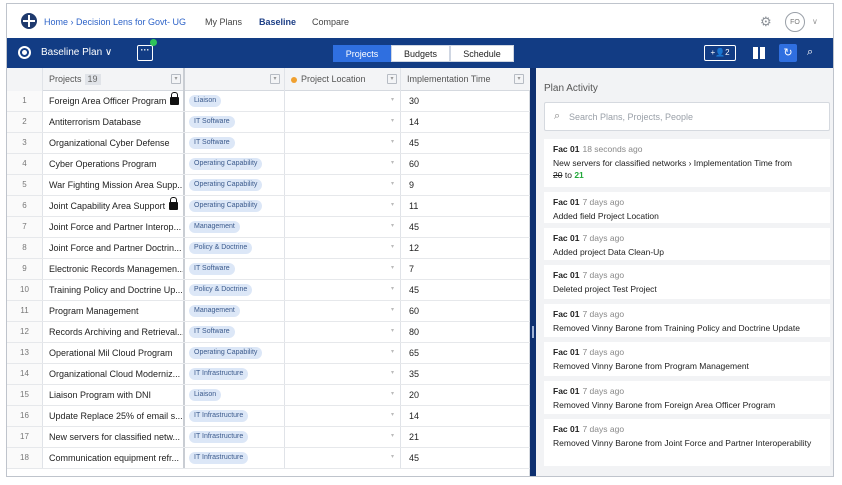 Image resolution: width=842 pixels, height=485 pixels. Describe the element at coordinates (420, 53) in the screenshot. I see `tab-budgets: Budgets` at that location.